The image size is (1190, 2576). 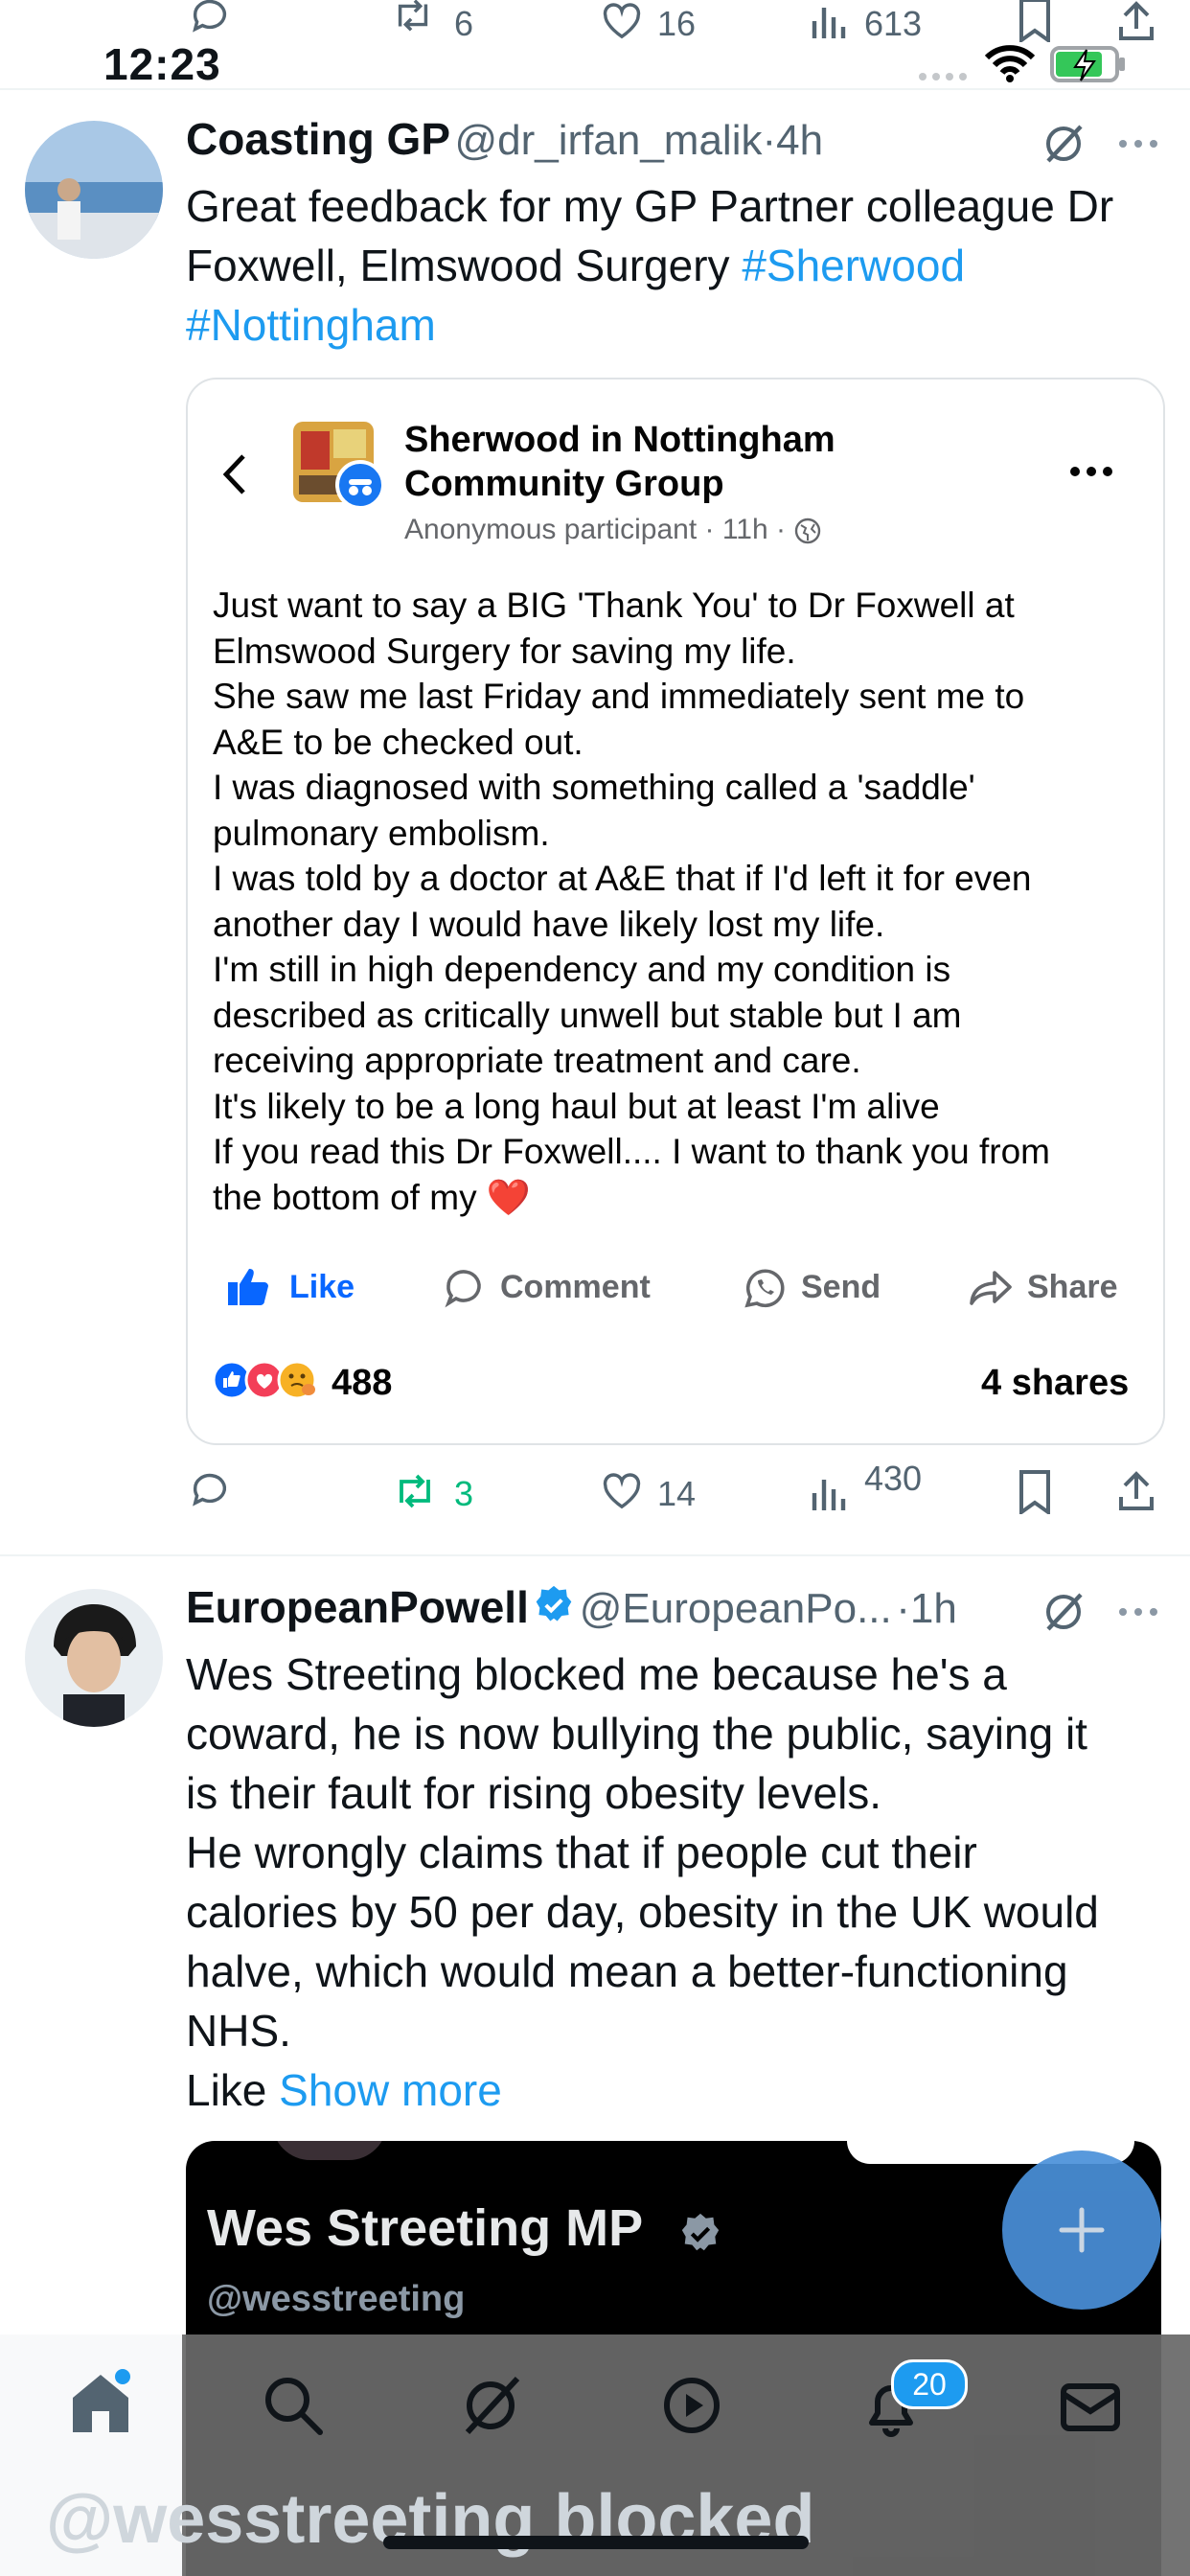 What do you see at coordinates (398, 742) in the screenshot?
I see `post-line: A&E to be checked out.` at bounding box center [398, 742].